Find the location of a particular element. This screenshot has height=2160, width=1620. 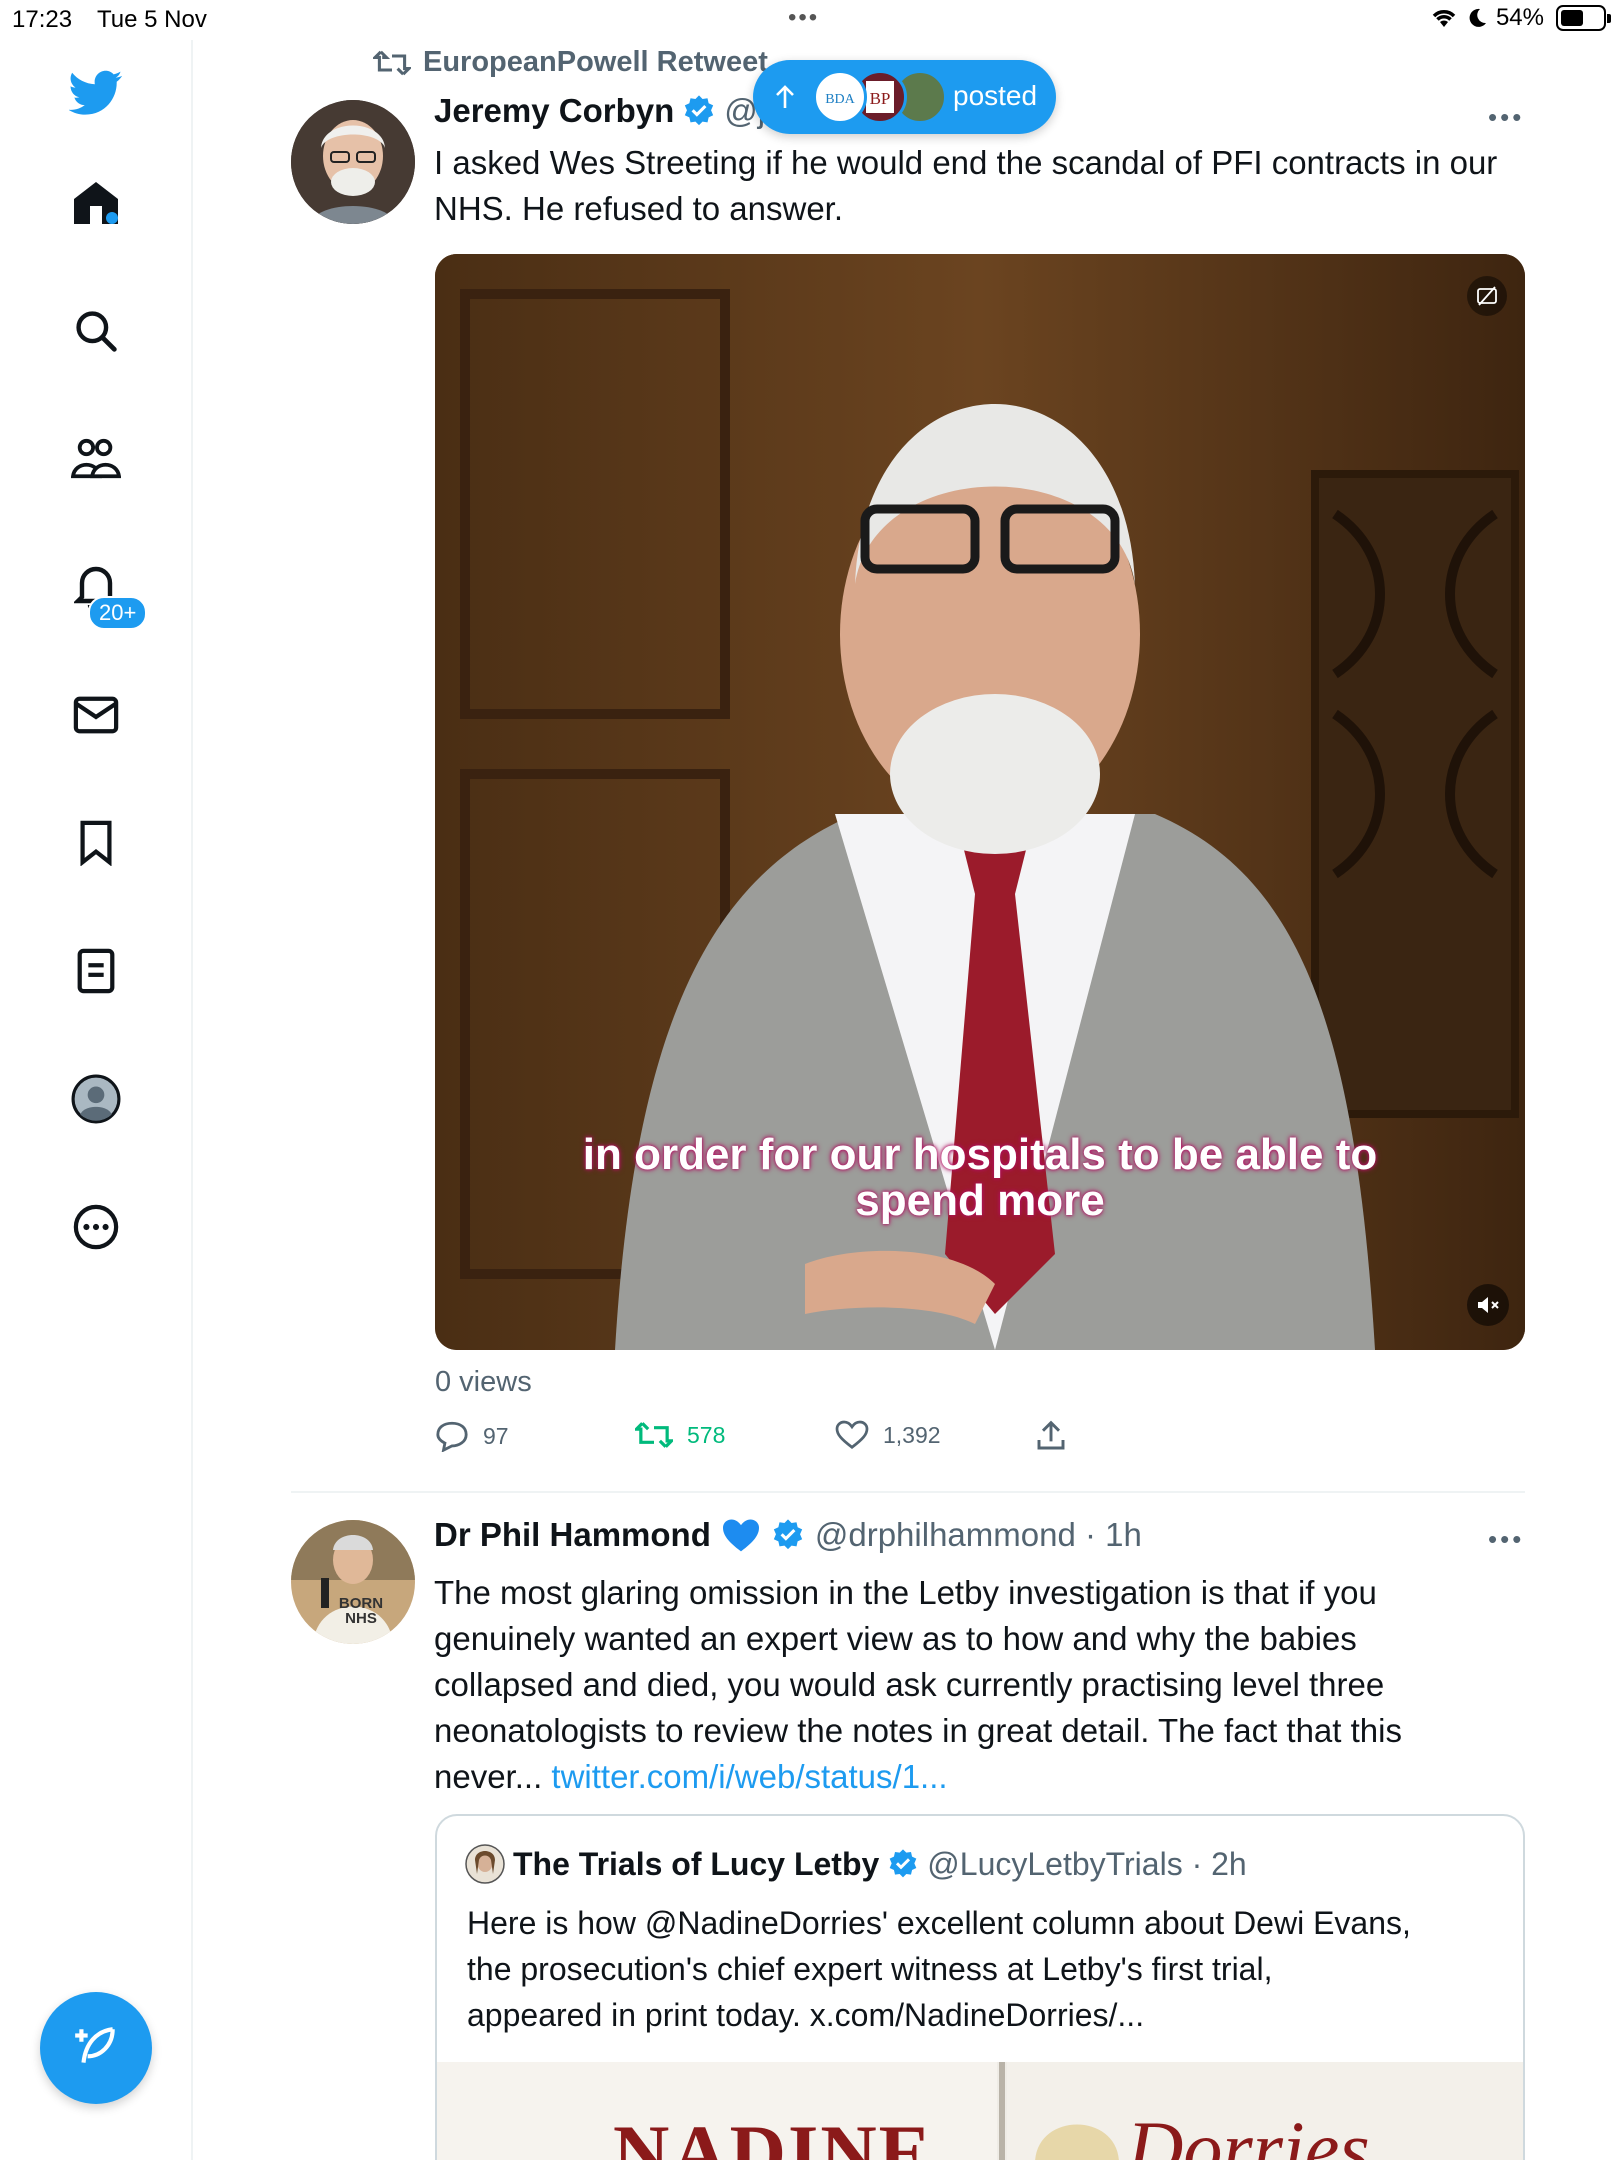

home-icon is located at coordinates (96, 203).